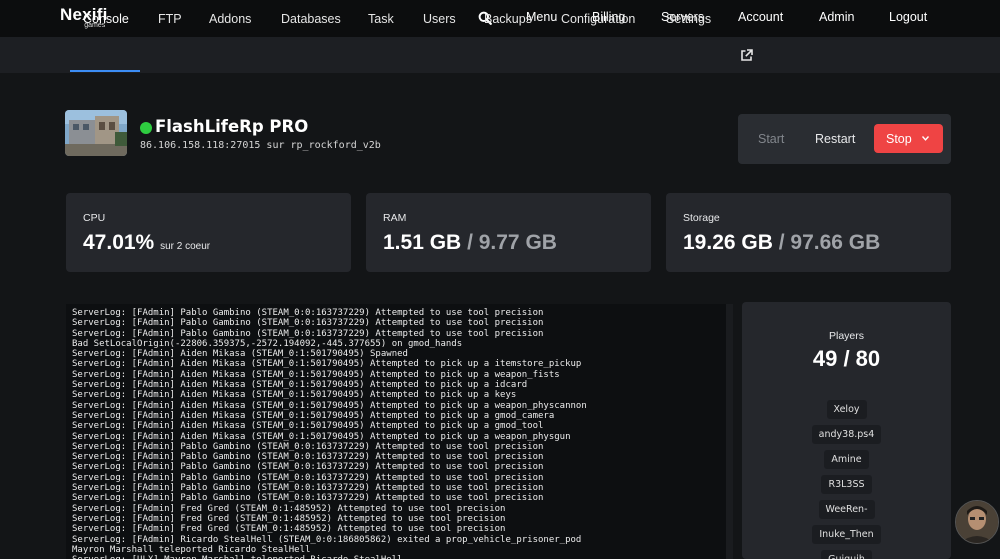  I want to click on ram-used: 1.51 GB, so click(422, 242).